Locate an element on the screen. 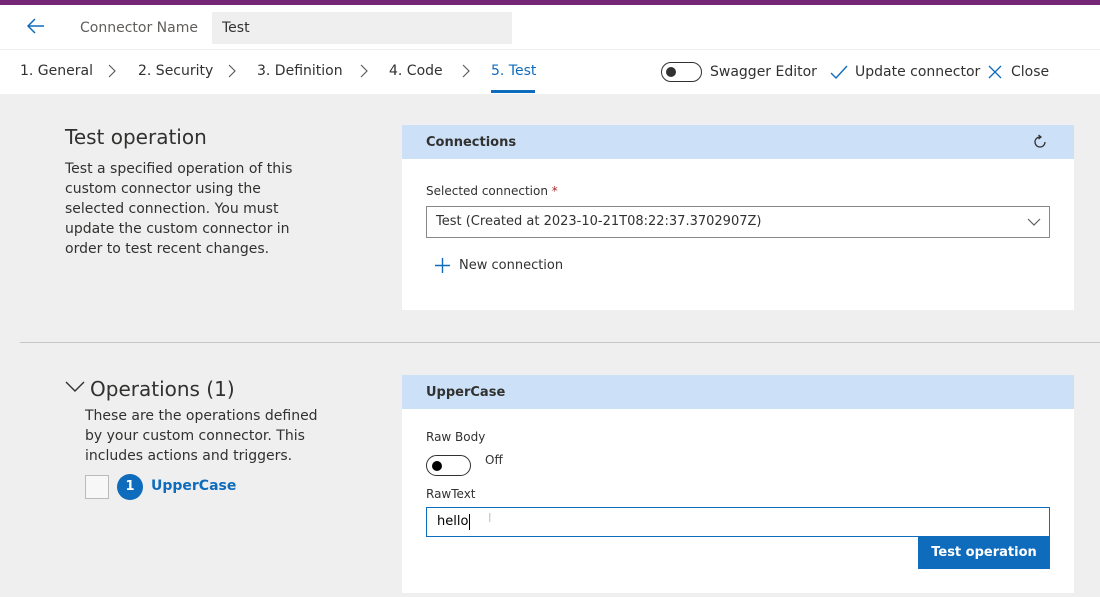  connections-title: Connections is located at coordinates (471, 142).